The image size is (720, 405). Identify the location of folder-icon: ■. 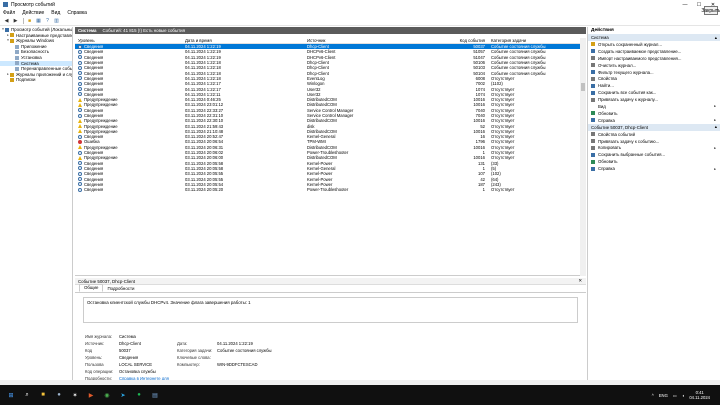
(29, 20).